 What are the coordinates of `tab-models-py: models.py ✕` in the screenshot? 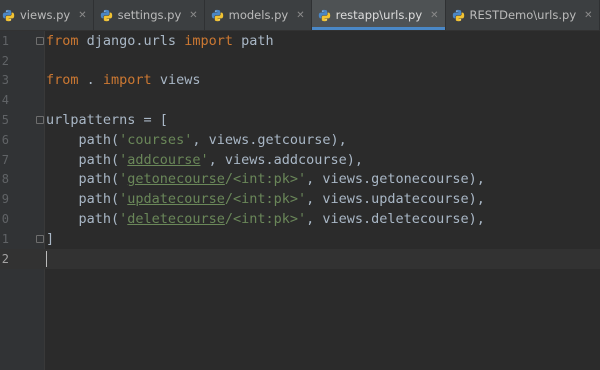 It's located at (258, 15).